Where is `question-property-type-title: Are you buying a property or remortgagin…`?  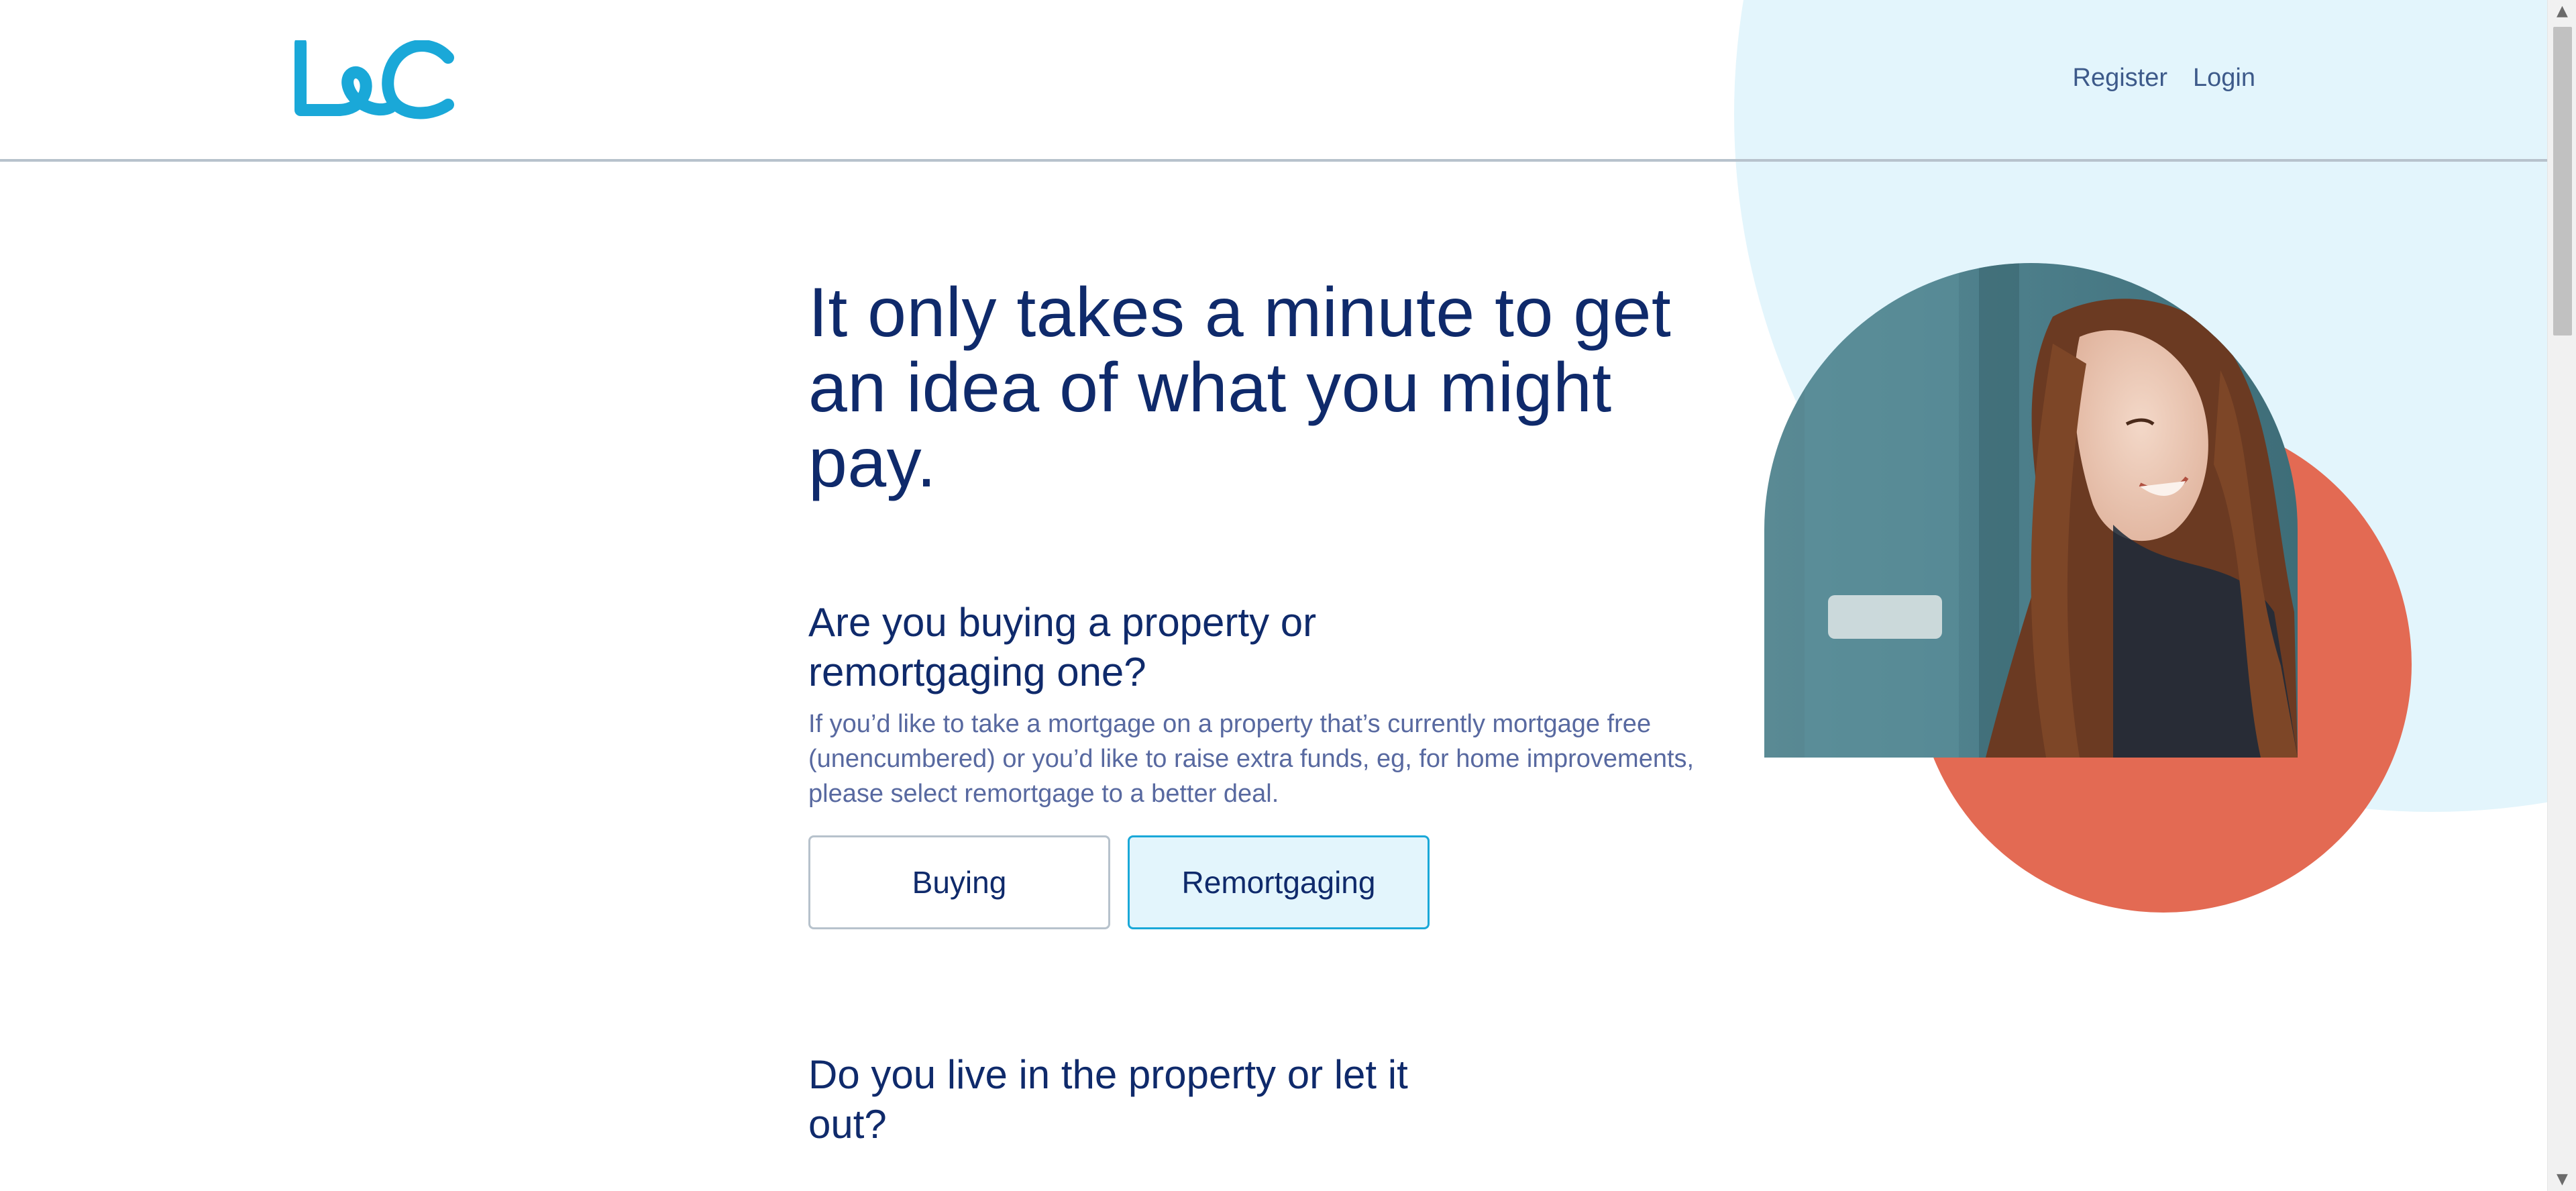 question-property-type-title: Are you buying a property or remortgagin… is located at coordinates (1062, 647).